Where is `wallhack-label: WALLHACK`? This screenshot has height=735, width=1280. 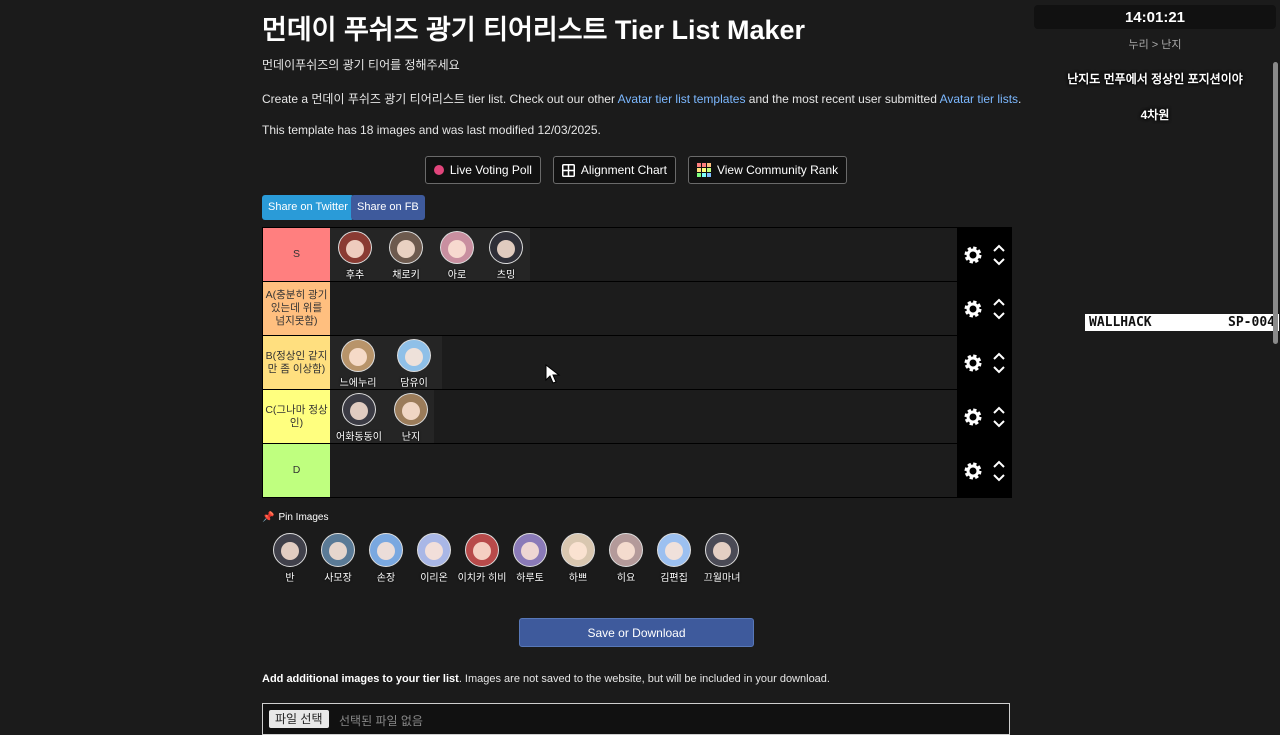
wallhack-label: WALLHACK is located at coordinates (1120, 322).